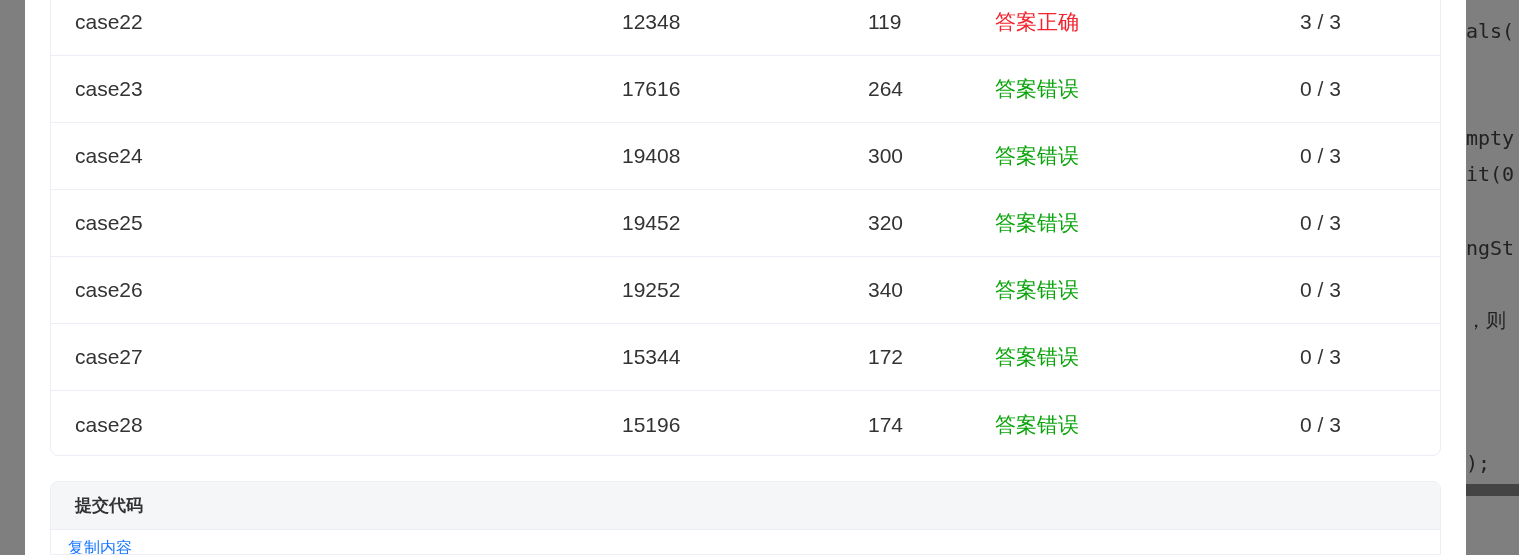 Image resolution: width=1519 pixels, height=555 pixels. What do you see at coordinates (1492, 490) in the screenshot?
I see `scrollbar-track` at bounding box center [1492, 490].